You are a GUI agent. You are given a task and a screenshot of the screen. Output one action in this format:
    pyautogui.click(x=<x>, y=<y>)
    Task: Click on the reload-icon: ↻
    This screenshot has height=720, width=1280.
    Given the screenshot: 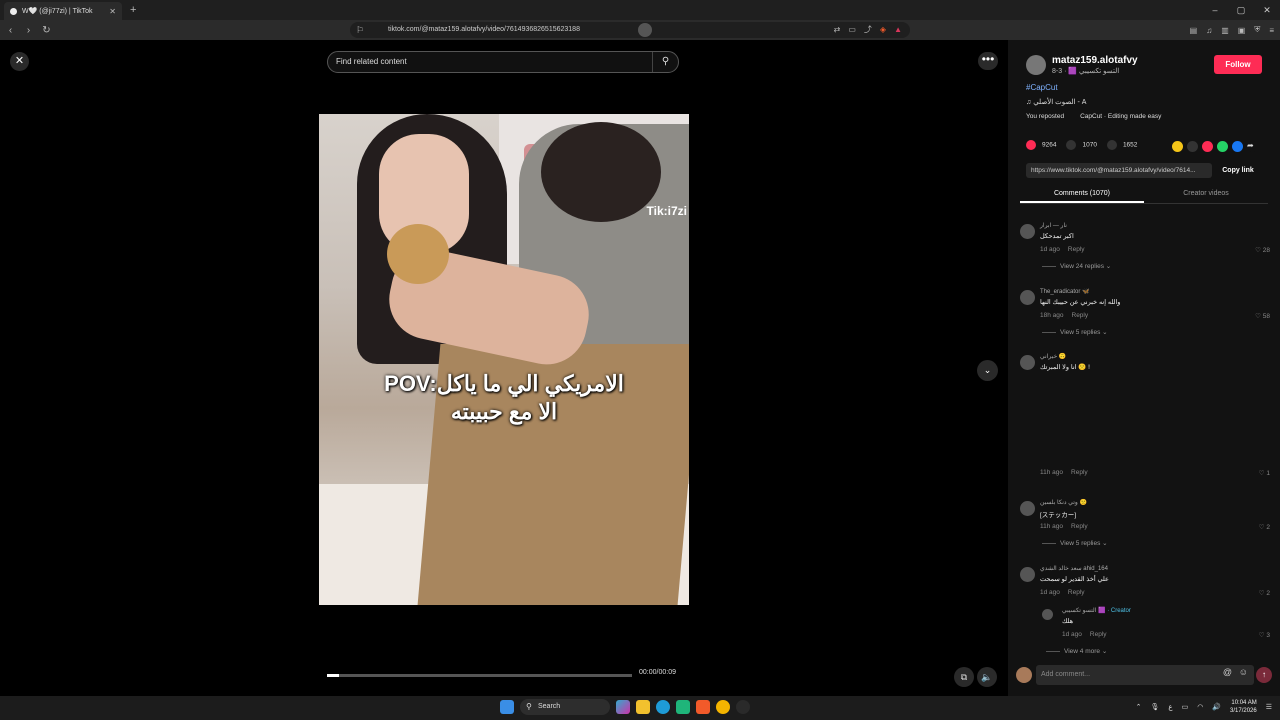 What is the action you would take?
    pyautogui.click(x=46, y=30)
    